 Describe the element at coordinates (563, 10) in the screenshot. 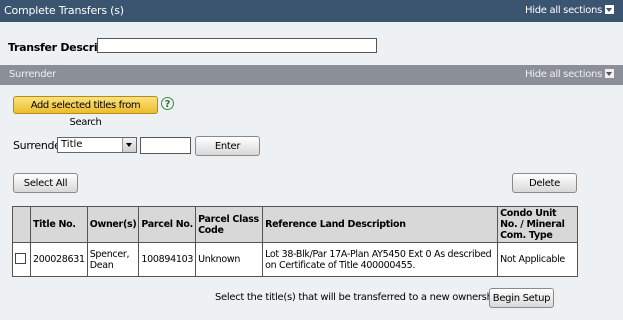

I see `hide-all-label: Hide all sections` at that location.